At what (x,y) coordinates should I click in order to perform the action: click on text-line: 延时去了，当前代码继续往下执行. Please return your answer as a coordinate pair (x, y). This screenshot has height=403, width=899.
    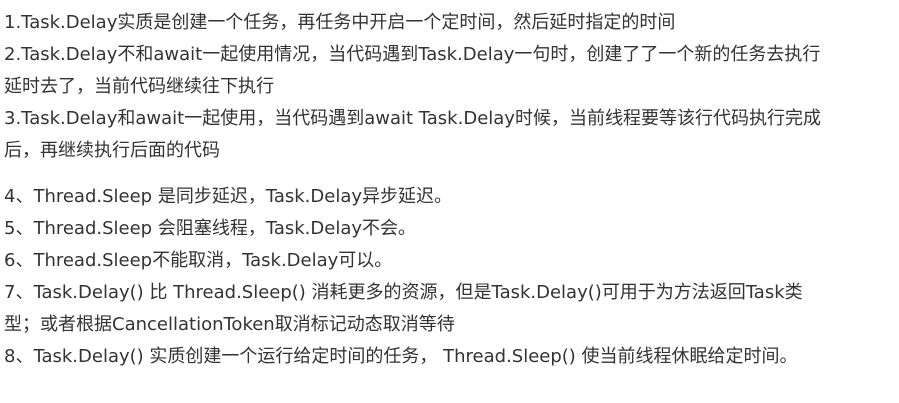
    Looking at the image, I should click on (139, 86).